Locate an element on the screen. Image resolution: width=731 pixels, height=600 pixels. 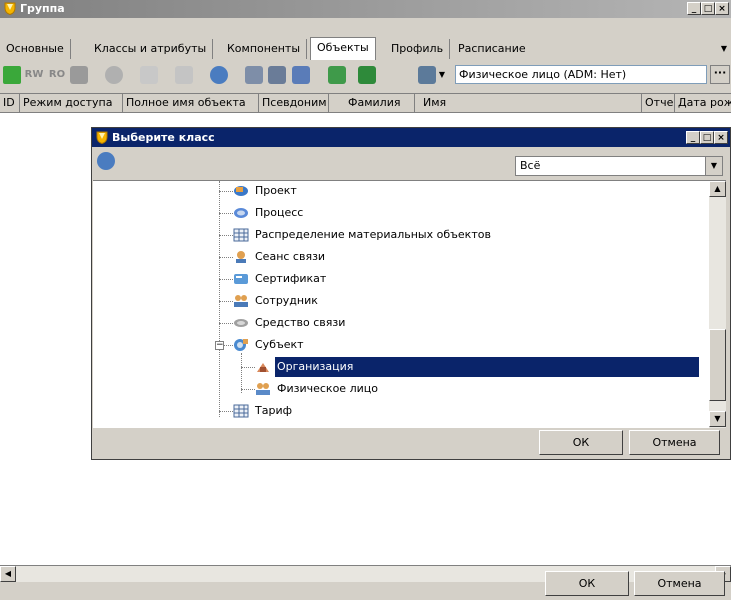
tab-profile: Профиль is located at coordinates (418, 49).